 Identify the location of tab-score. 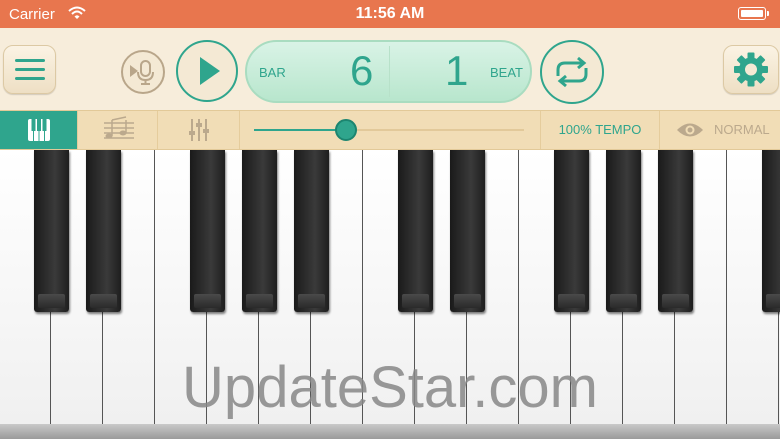
(118, 130).